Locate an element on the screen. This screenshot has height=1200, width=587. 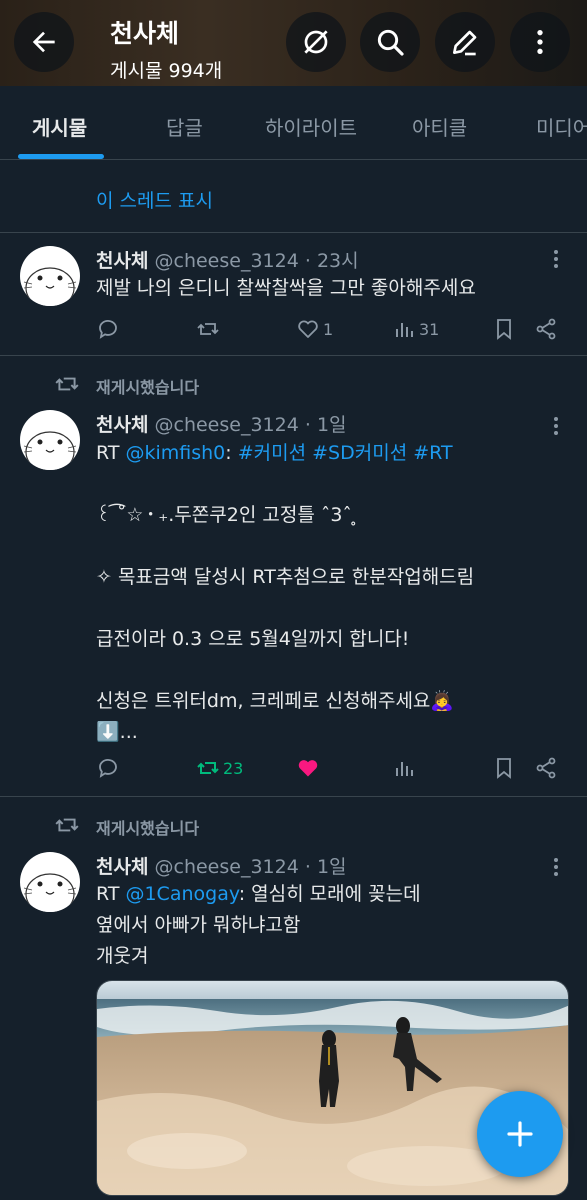
views-button is located at coordinates (404, 768).